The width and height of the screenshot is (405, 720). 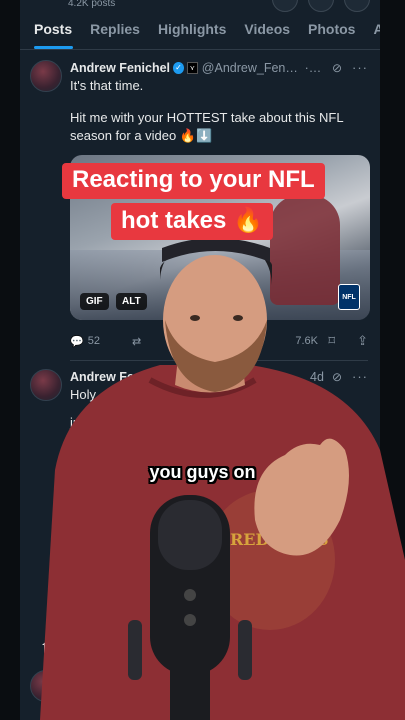 I want to click on nfl-logo-icon: NFL, so click(x=349, y=297).